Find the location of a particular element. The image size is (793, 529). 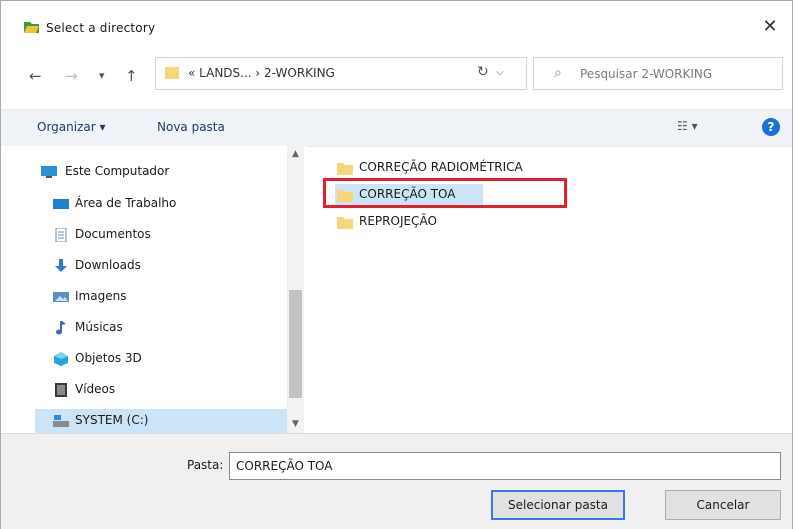

up-button: ↑ is located at coordinates (131, 76).